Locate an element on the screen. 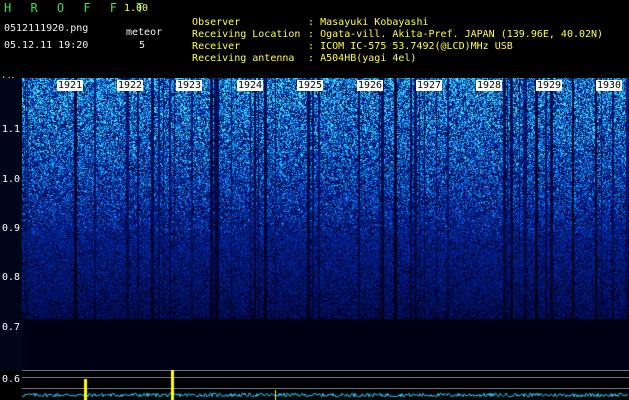 The height and width of the screenshot is (400, 629). meteor-label: meteor is located at coordinates (144, 32).